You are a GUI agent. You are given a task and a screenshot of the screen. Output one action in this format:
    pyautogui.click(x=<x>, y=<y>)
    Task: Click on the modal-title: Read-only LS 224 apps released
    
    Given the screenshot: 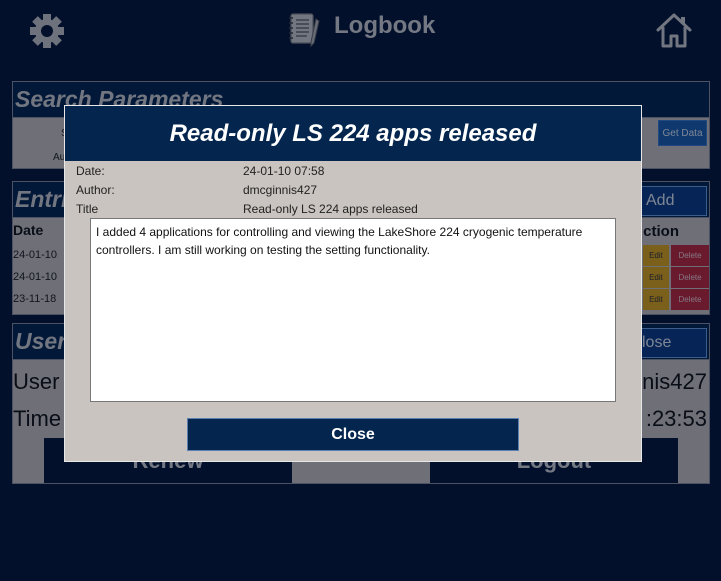 What is the action you would take?
    pyautogui.click(x=353, y=133)
    